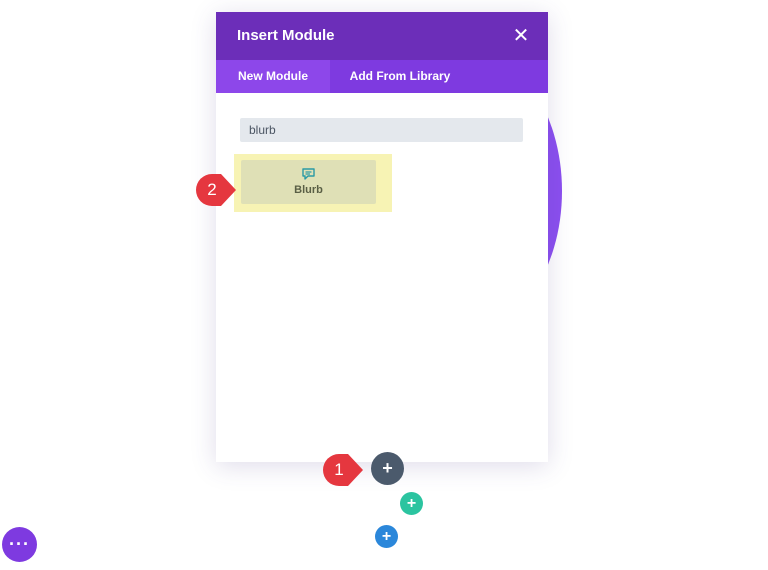 This screenshot has height=570, width=768. What do you see at coordinates (339, 469) in the screenshot?
I see `callout-number: 1` at bounding box center [339, 469].